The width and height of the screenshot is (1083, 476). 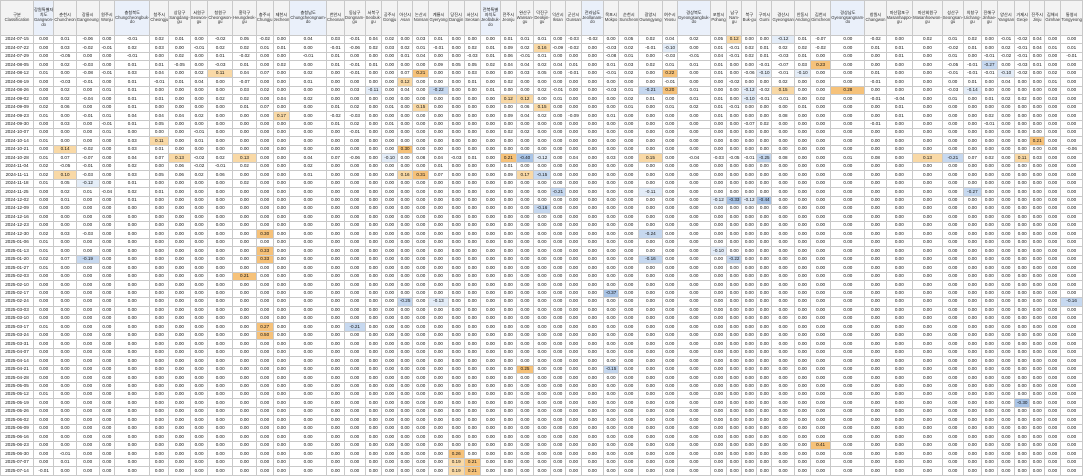 I want to click on column-header-en: Heungdeok-gu, so click(x=244, y=19).